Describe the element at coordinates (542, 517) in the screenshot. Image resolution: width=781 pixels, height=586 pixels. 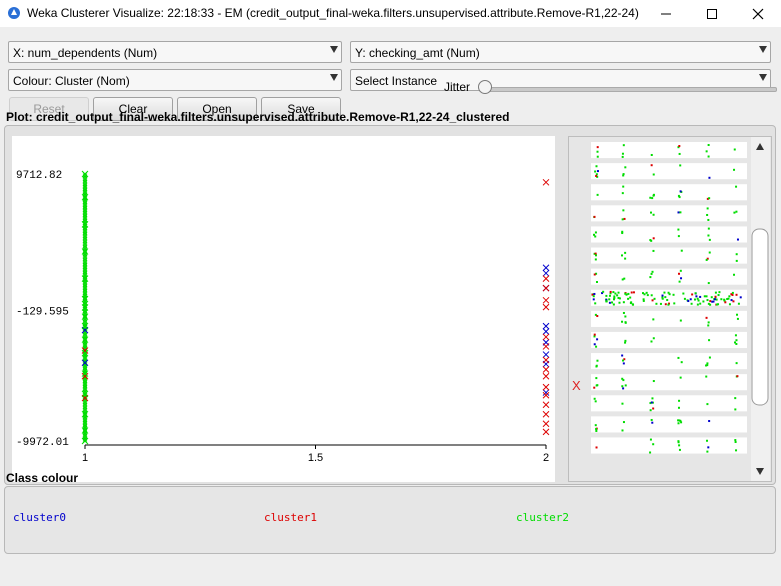
I see `legend-cluster2: cluster2` at that location.